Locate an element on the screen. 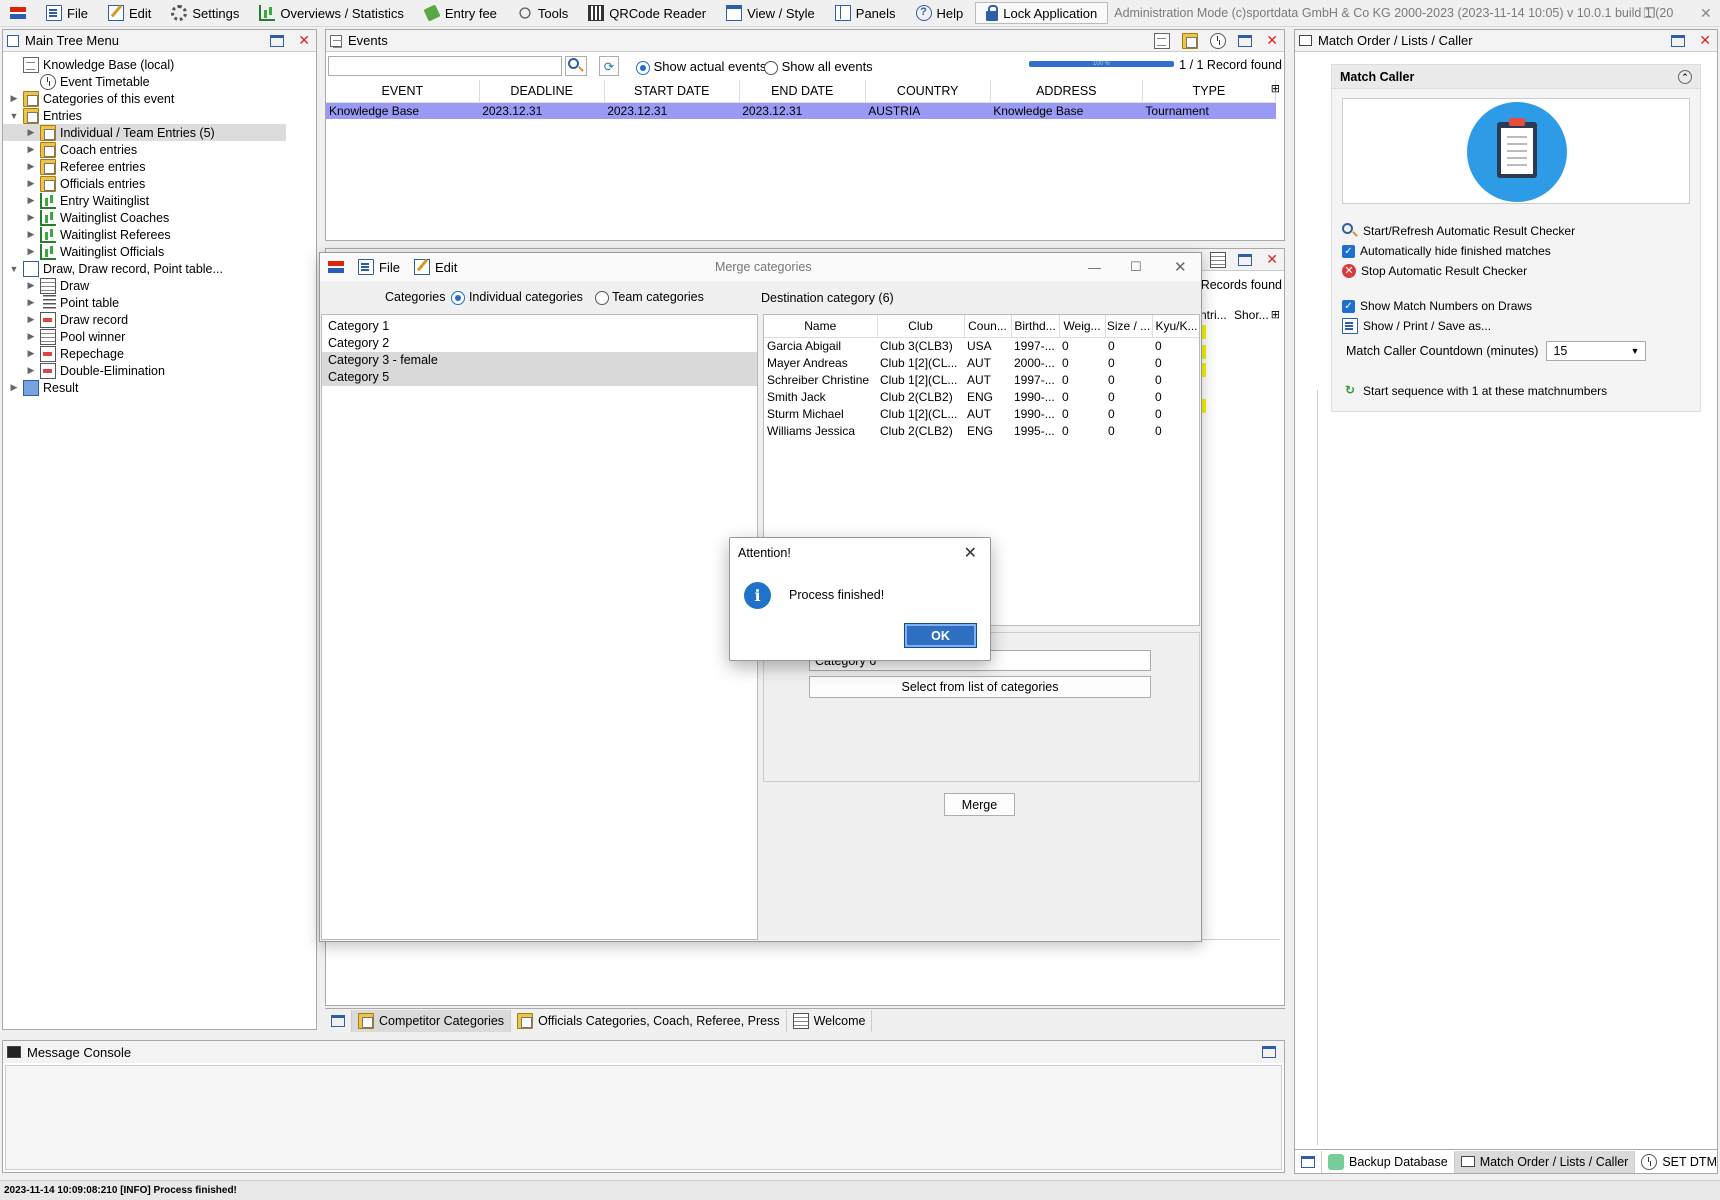 The image size is (1720, 1200). tree-item: ▶ Individual / Team Entries (5) is located at coordinates (144, 132).